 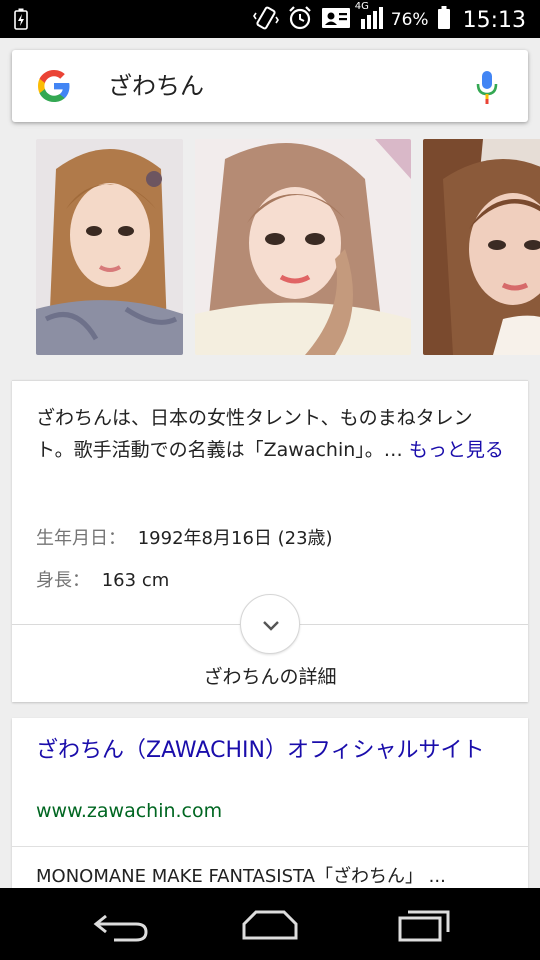 What do you see at coordinates (270, 675) in the screenshot?
I see `details-link: ざわちんの詳細` at bounding box center [270, 675].